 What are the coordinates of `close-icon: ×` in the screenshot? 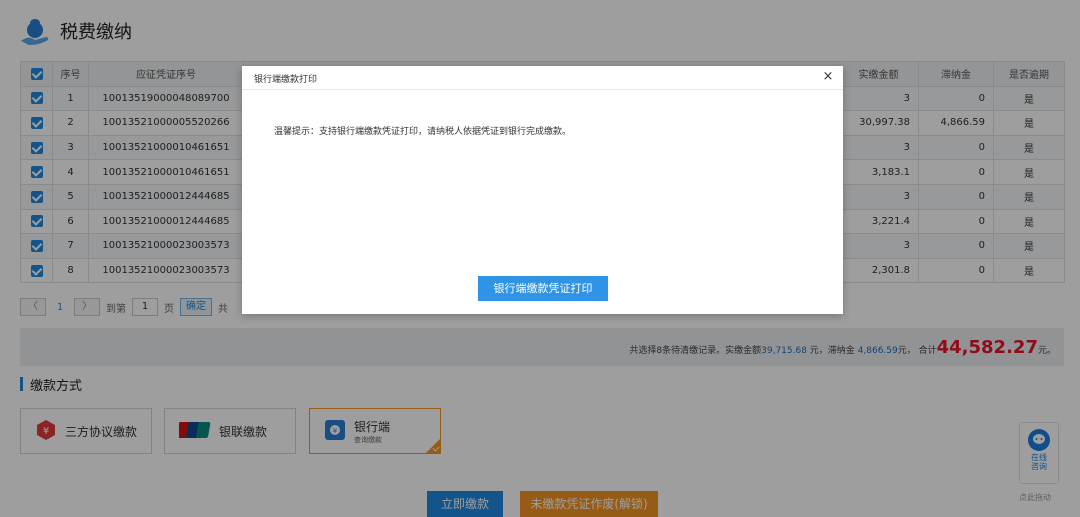 It's located at (828, 77).